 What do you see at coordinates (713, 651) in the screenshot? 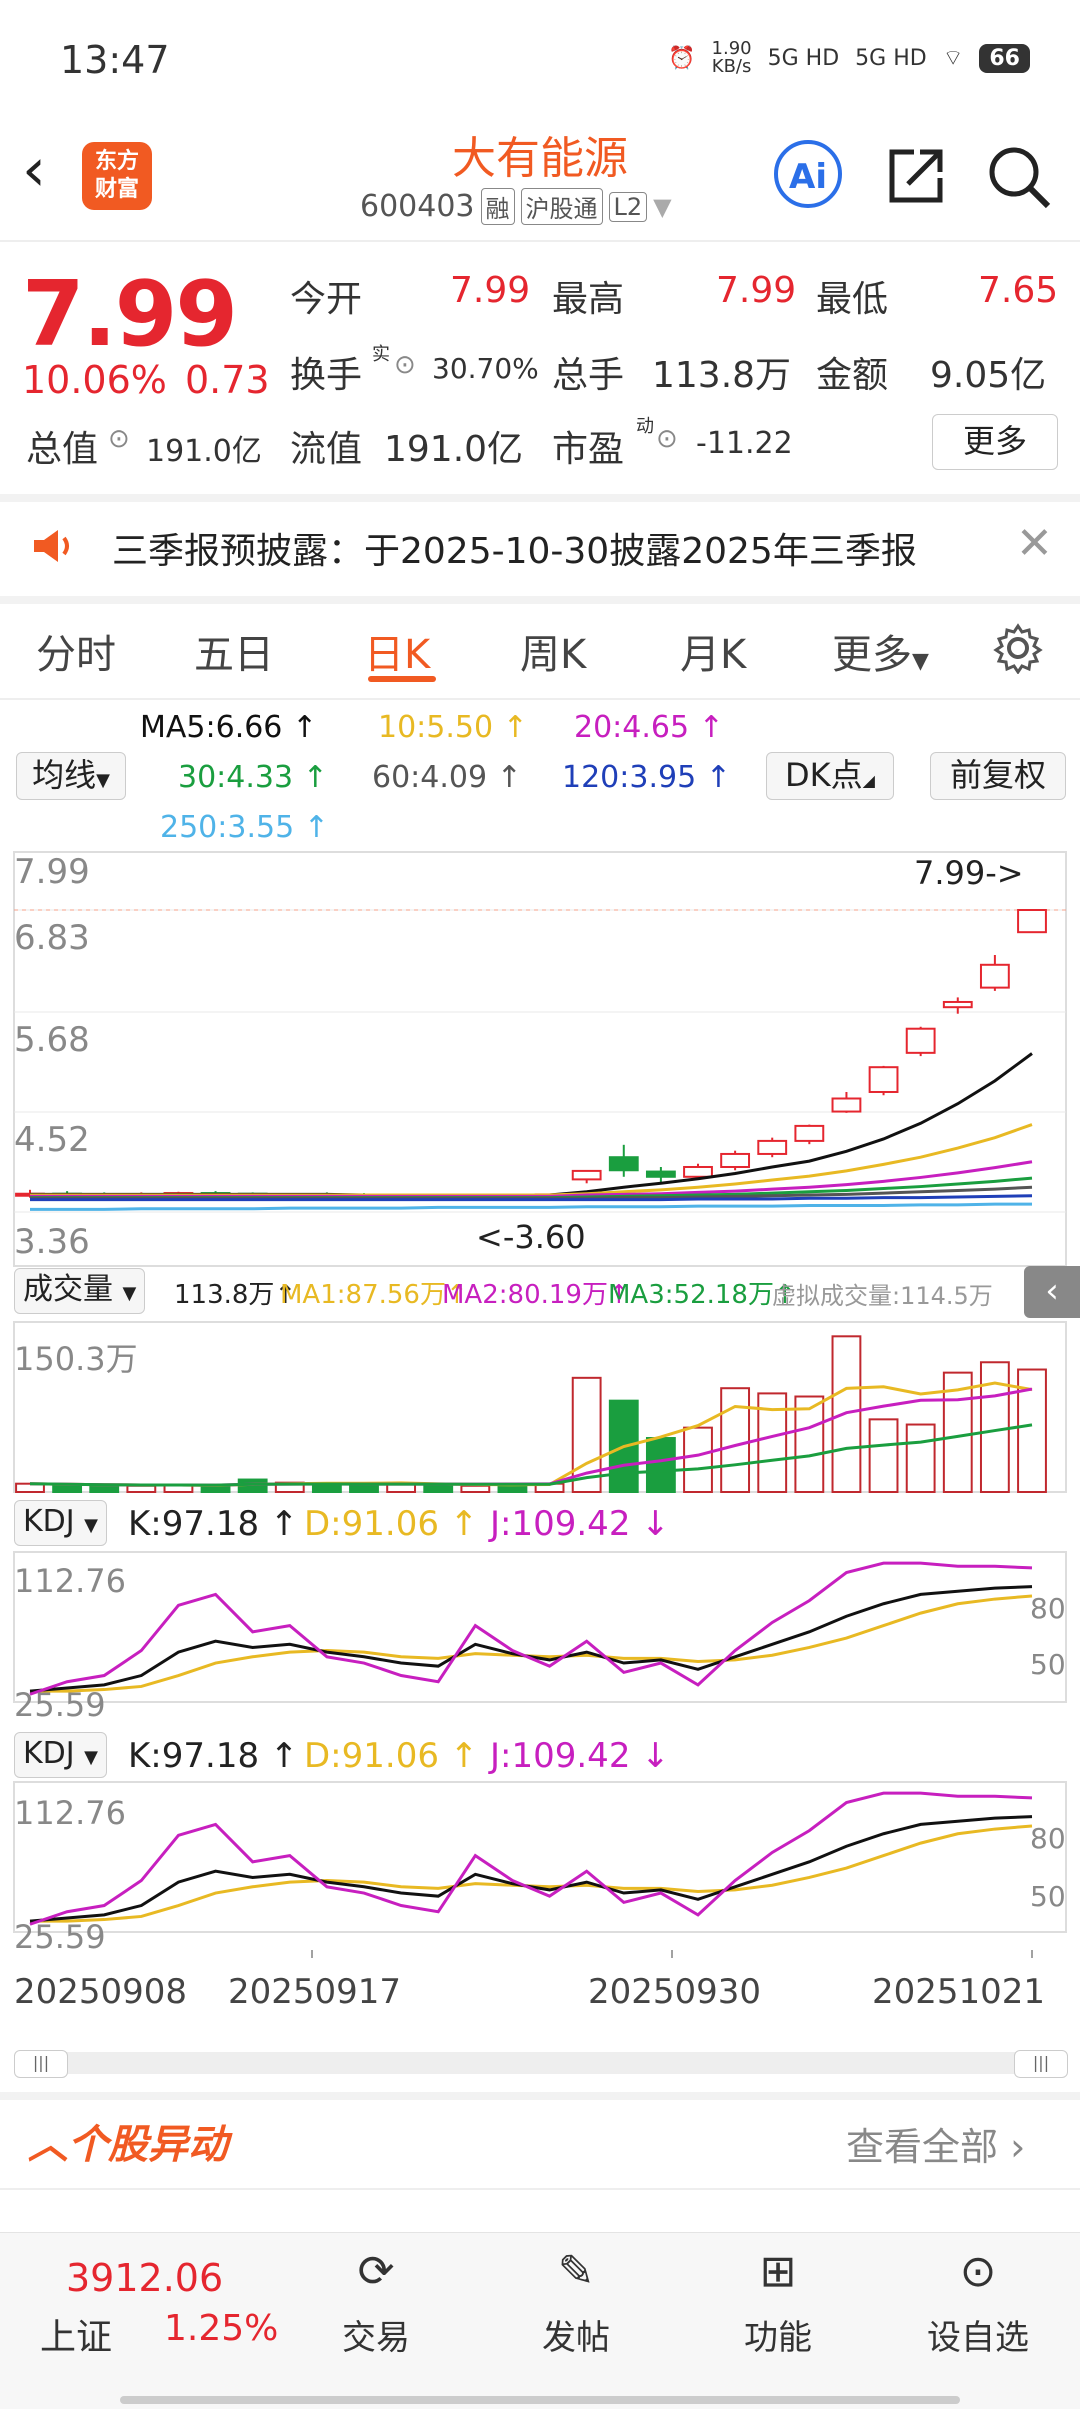
I see `tab-monthly-k: 月K` at bounding box center [713, 651].